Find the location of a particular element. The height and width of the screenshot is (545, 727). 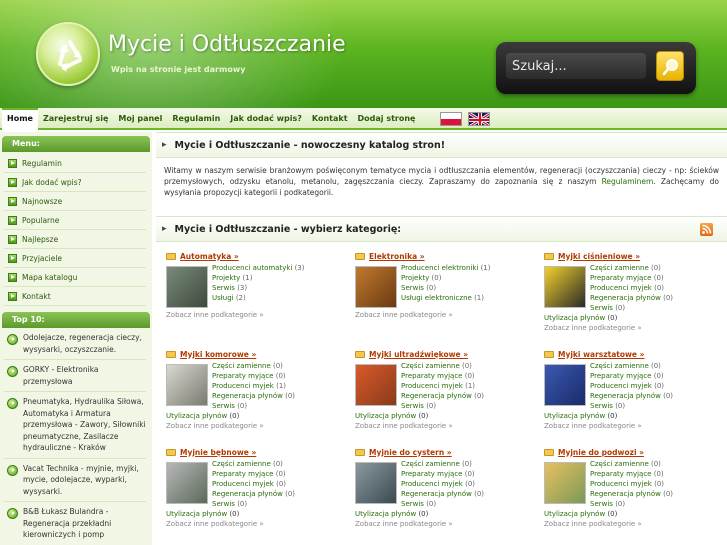

category-link: Automatyka » is located at coordinates (209, 256).